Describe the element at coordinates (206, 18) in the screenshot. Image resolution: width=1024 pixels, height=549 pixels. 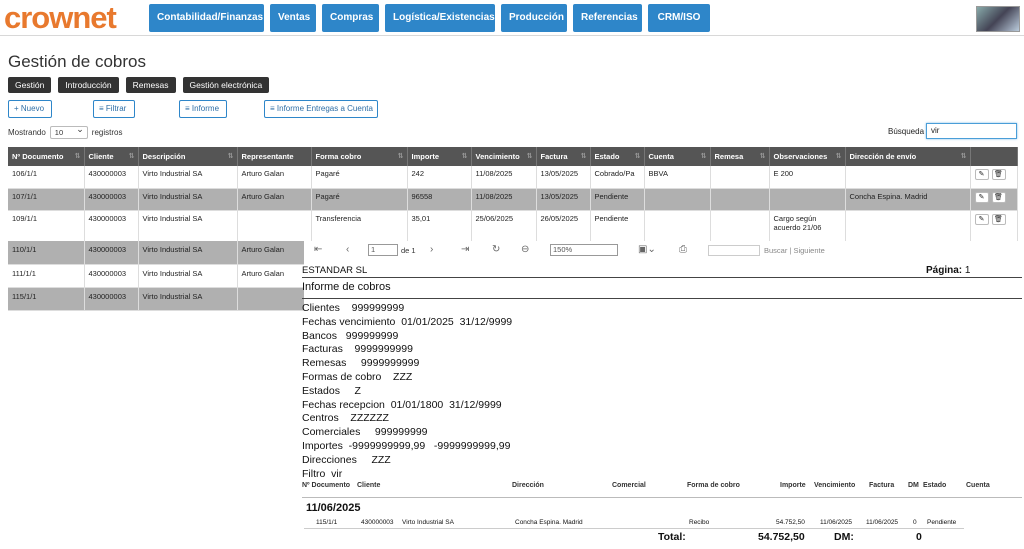
I see `nav-contabilidad: Contabilidad/Finanzas` at that location.